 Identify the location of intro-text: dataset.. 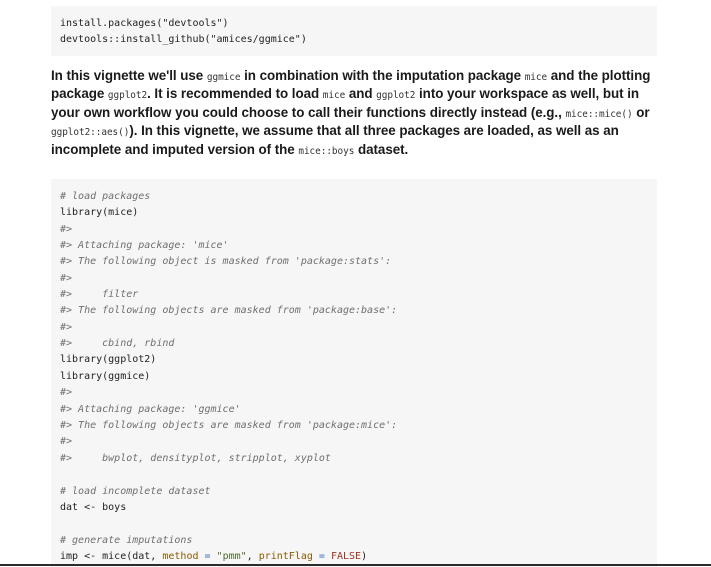
(381, 149).